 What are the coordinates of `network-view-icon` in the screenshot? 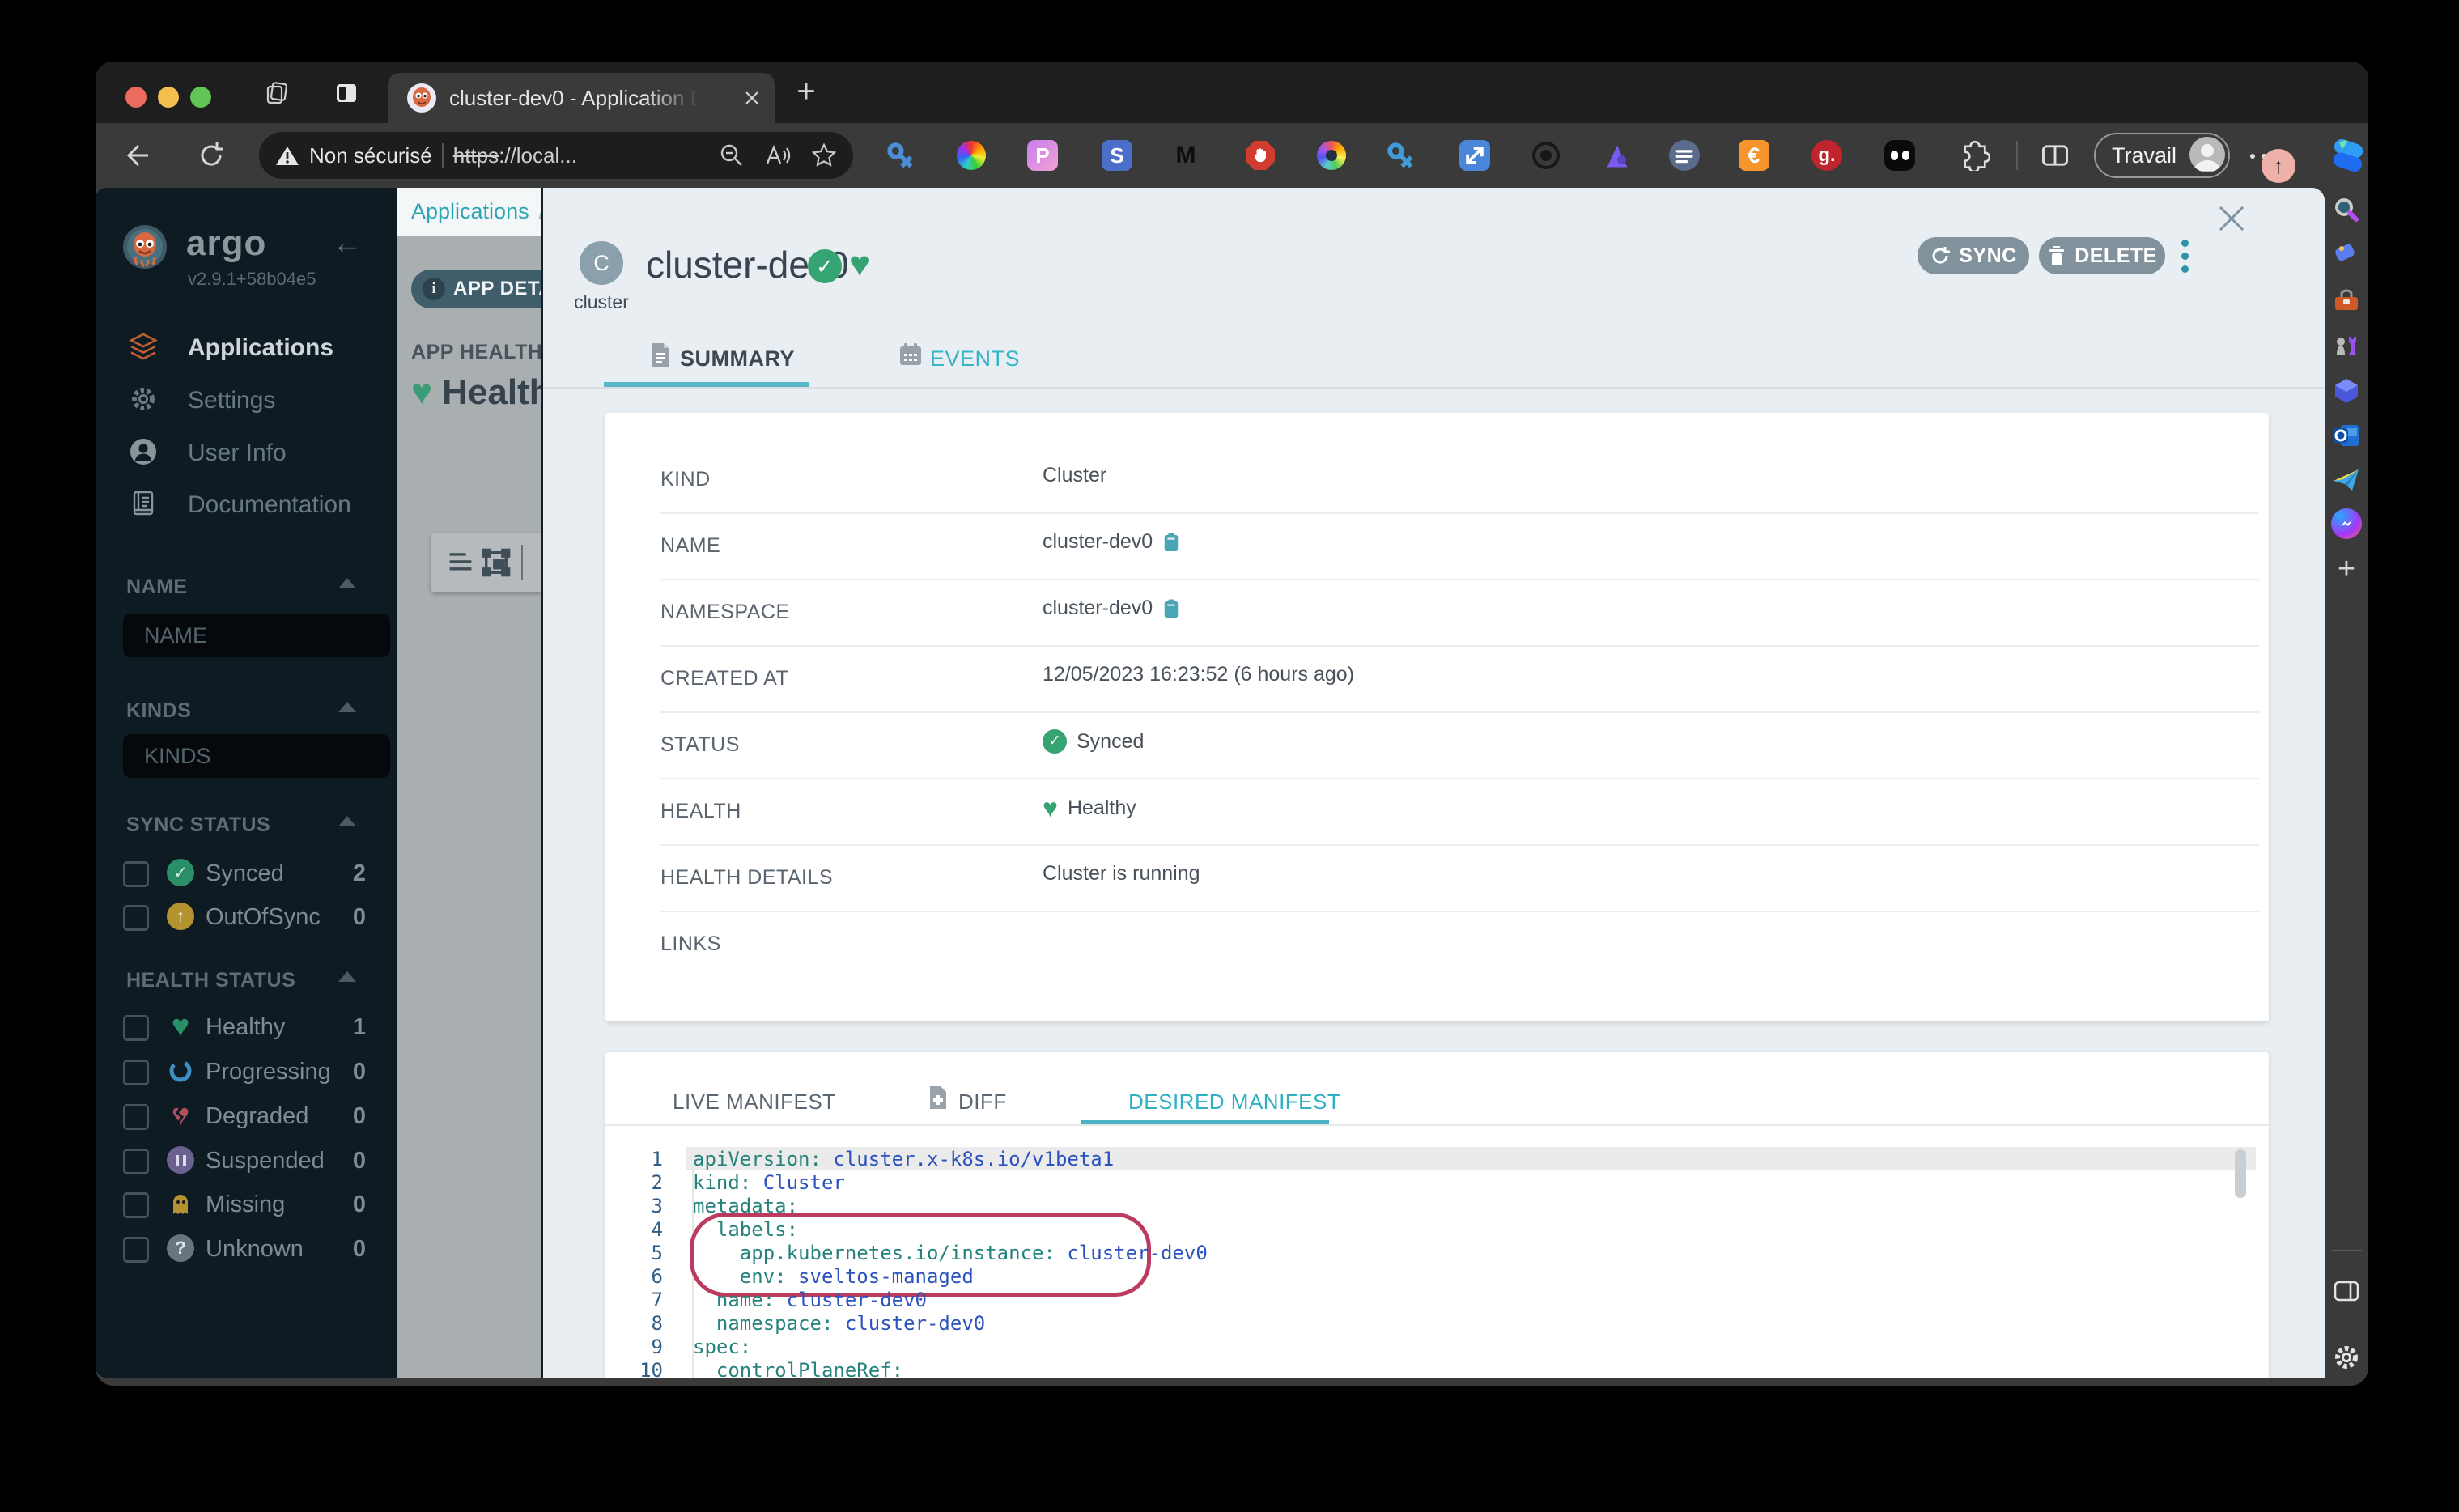 It's located at (496, 562).